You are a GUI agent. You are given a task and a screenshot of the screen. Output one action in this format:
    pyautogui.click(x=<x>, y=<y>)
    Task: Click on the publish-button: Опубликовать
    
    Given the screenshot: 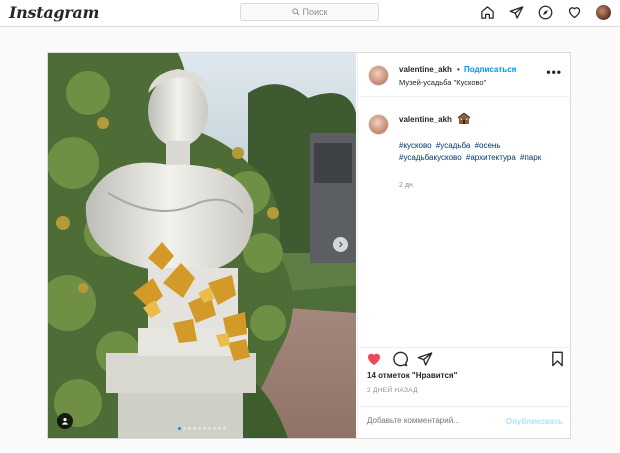 What is the action you would take?
    pyautogui.click(x=534, y=421)
    